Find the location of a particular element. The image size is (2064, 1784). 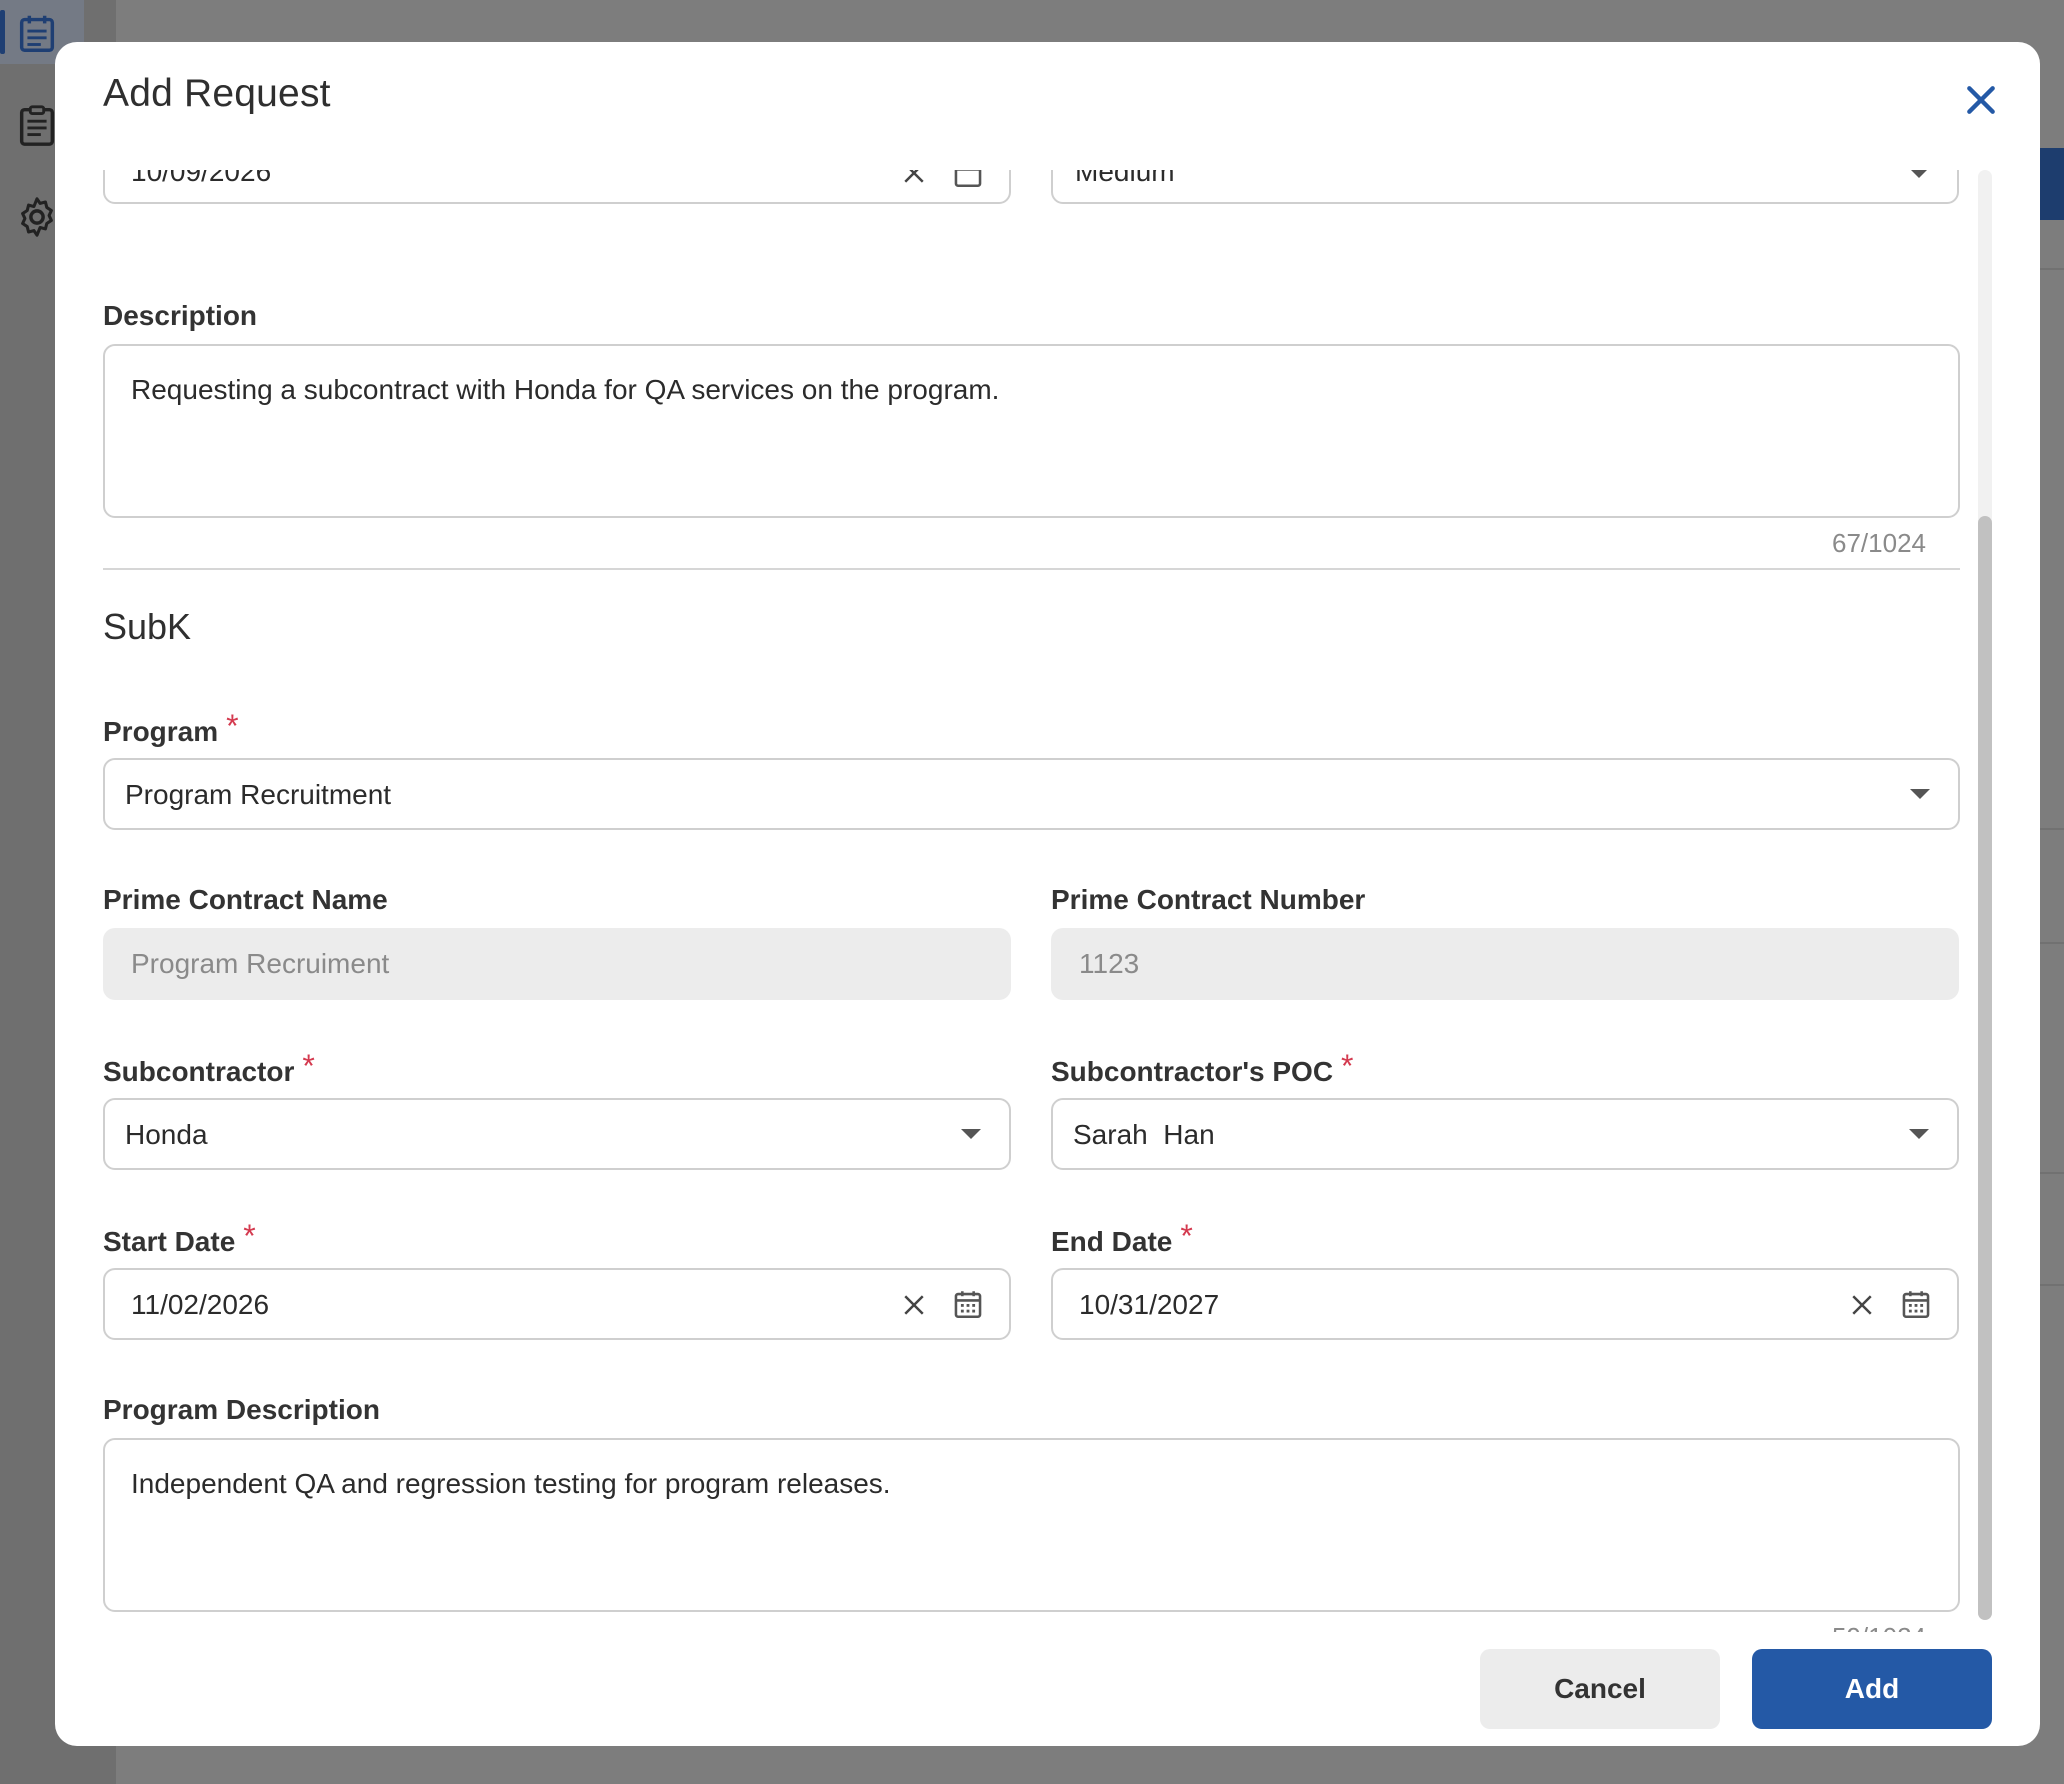

start-date-value: 11/02/2026 is located at coordinates (200, 1304).